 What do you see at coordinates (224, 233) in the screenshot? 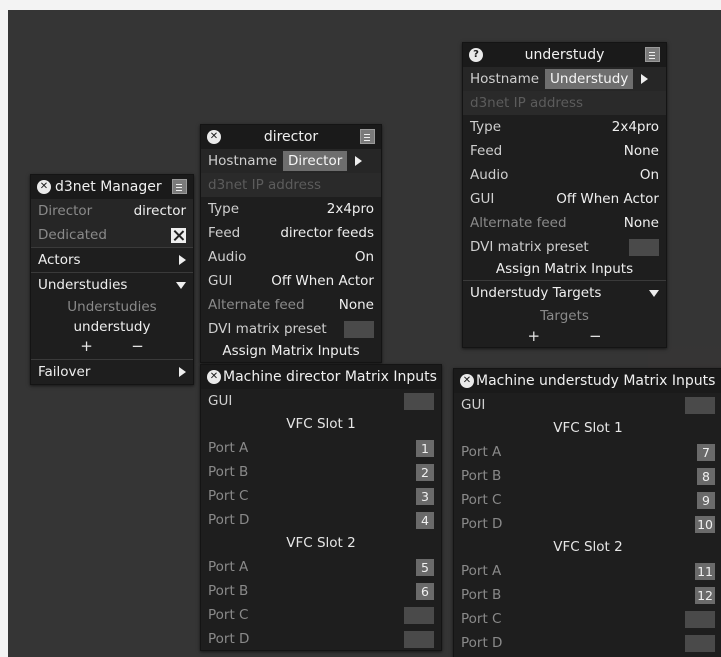
I see `feed-label: Feed` at bounding box center [224, 233].